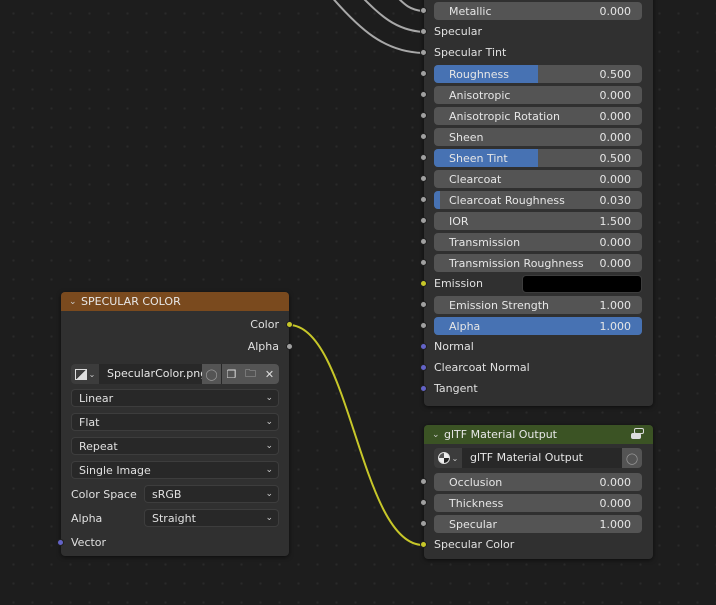 This screenshot has width=716, height=605. Describe the element at coordinates (250, 374) in the screenshot. I see `open-folder-icon: 🗀` at that location.